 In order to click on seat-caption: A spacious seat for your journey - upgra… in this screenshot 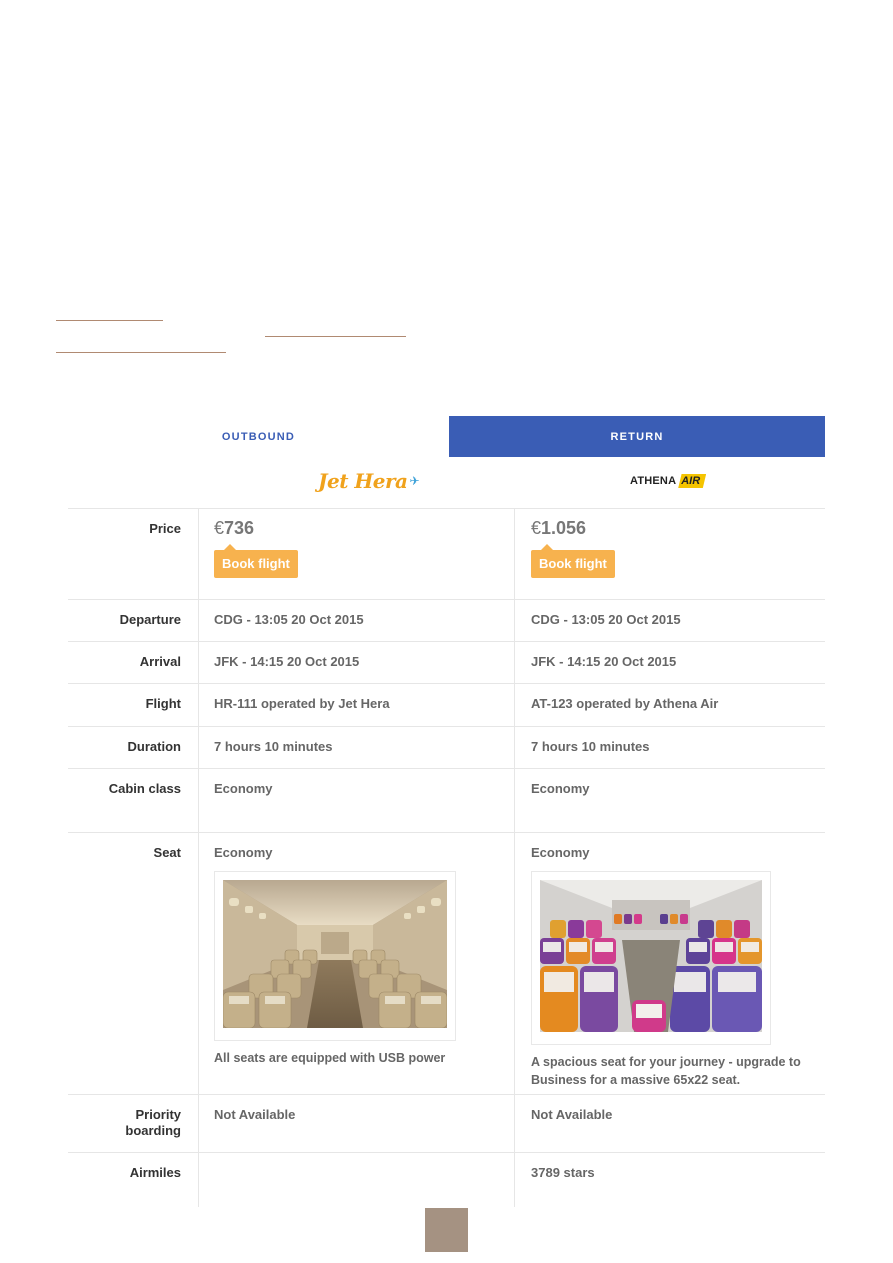, I will do `click(666, 1071)`.